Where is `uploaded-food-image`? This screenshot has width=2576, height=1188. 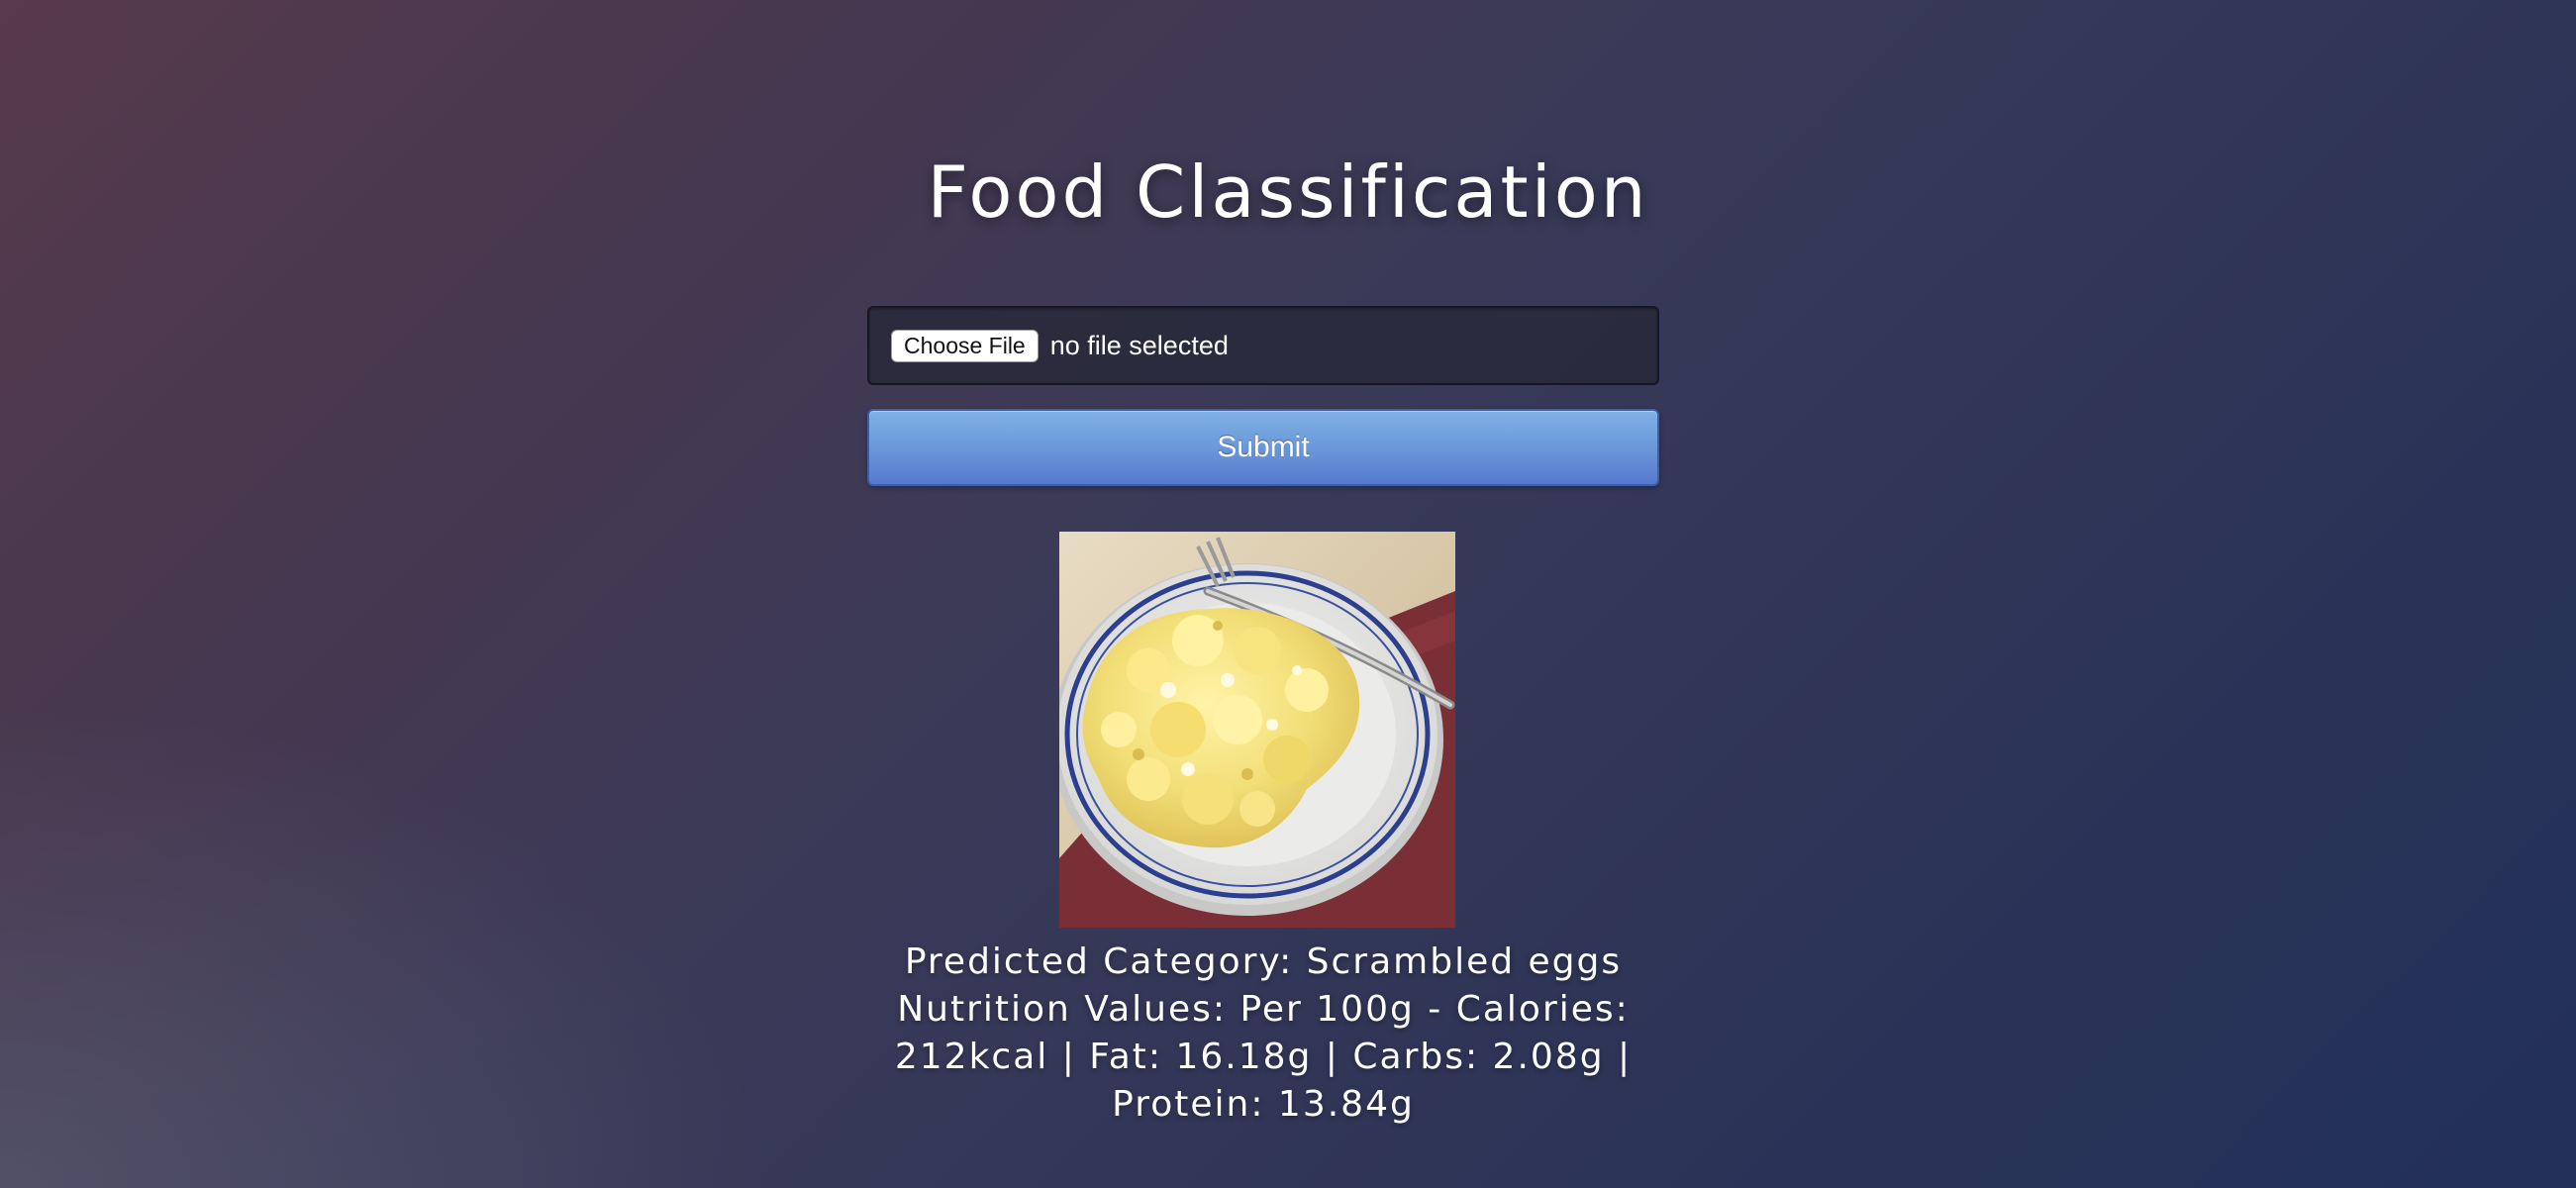
uploaded-food-image is located at coordinates (1257, 730).